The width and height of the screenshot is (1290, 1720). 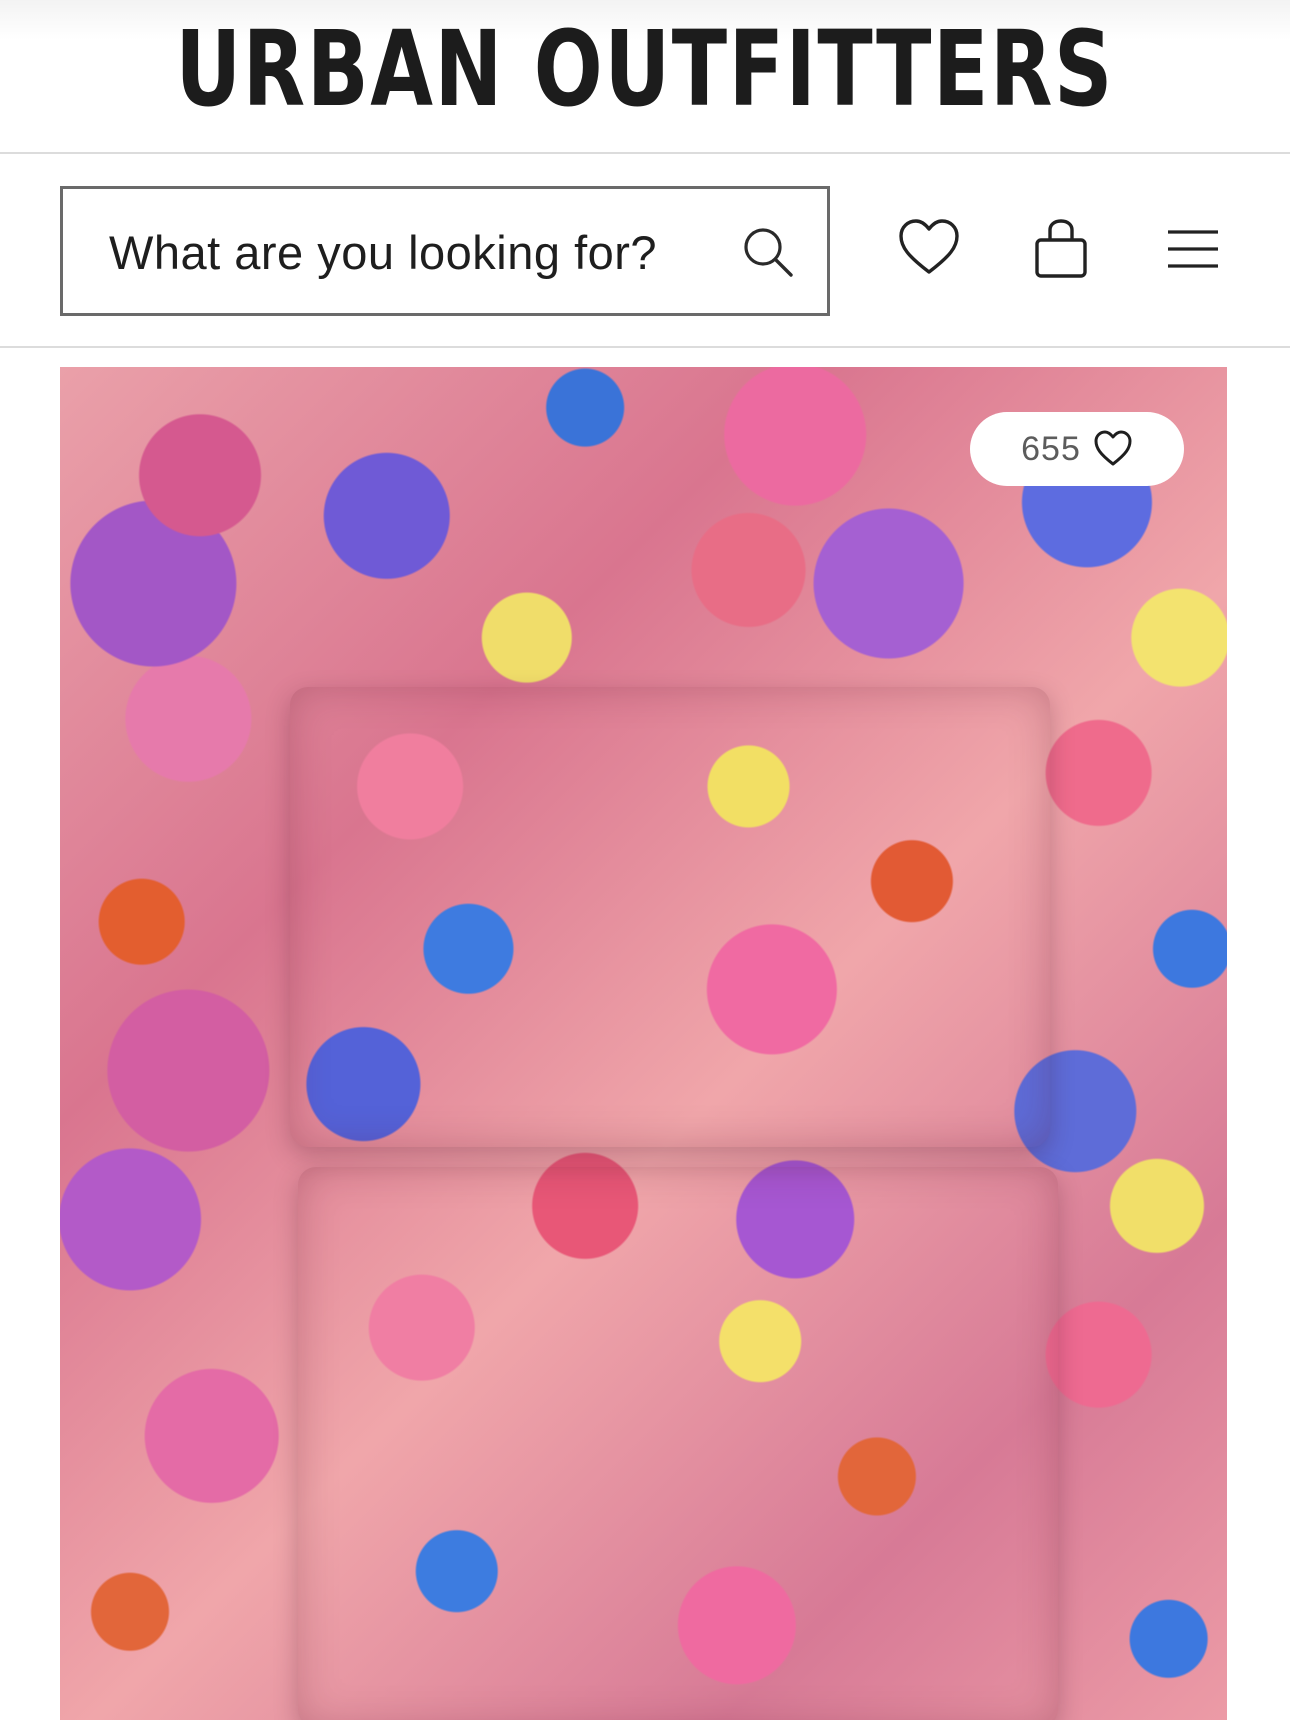 I want to click on site-header: URBAN OUTFITTERS, so click(x=645, y=77).